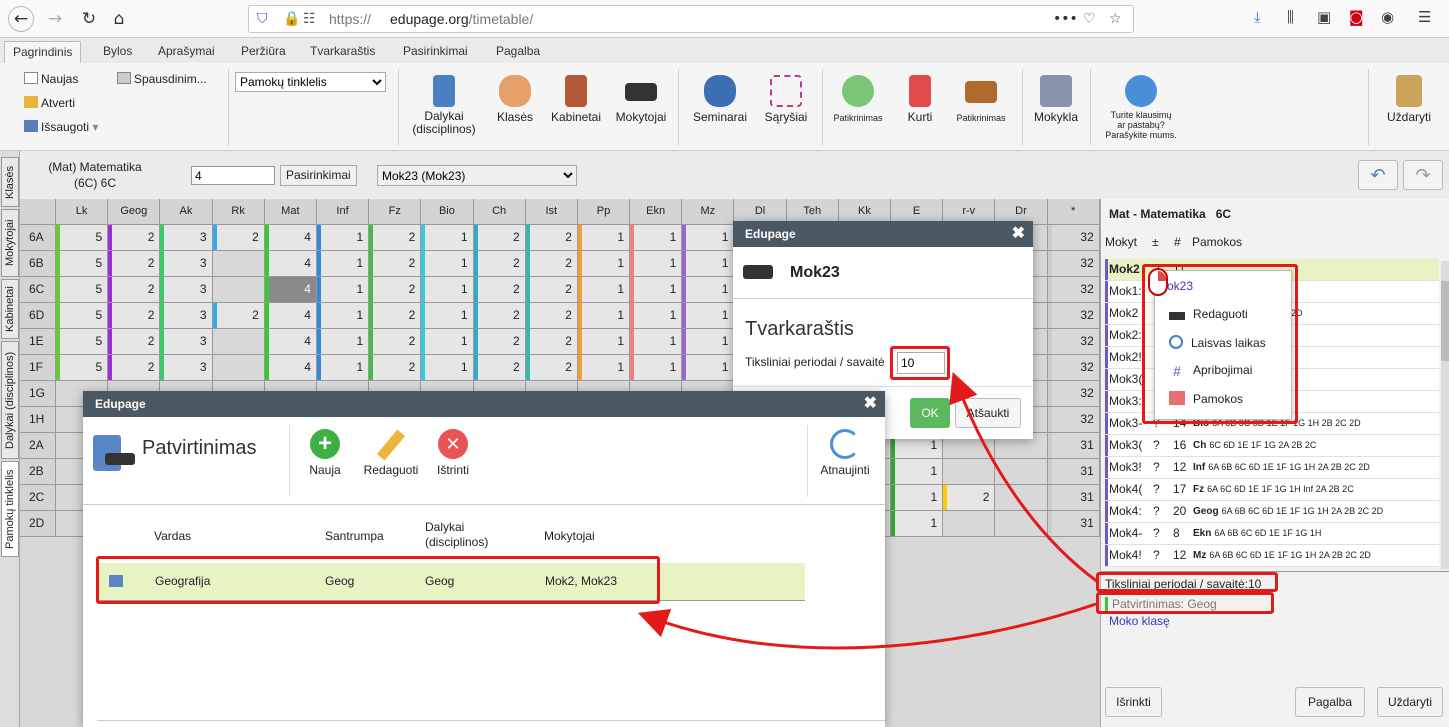  What do you see at coordinates (868, 510) in the screenshot?
I see `annotation-arrows` at bounding box center [868, 510].